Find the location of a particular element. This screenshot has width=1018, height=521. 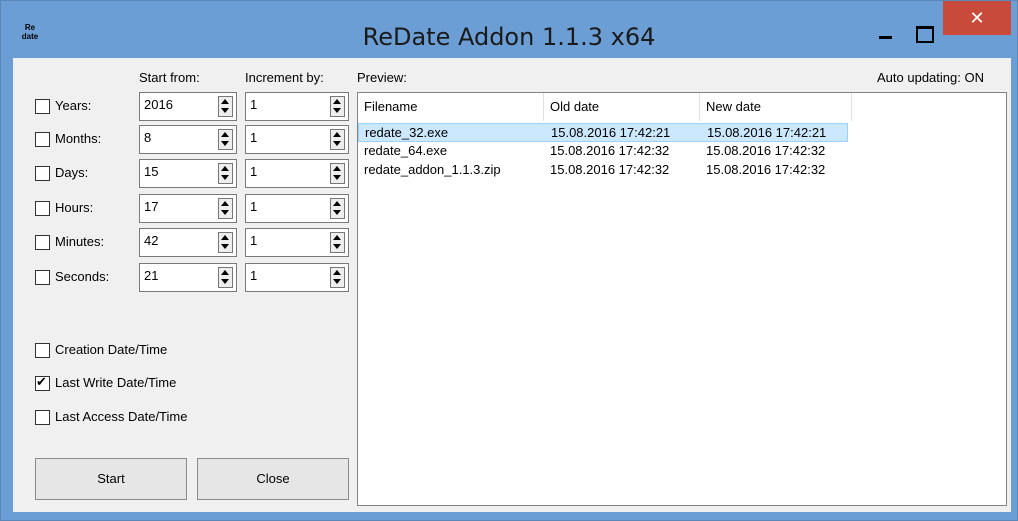

minutes-label: Minutes: is located at coordinates (80, 241).